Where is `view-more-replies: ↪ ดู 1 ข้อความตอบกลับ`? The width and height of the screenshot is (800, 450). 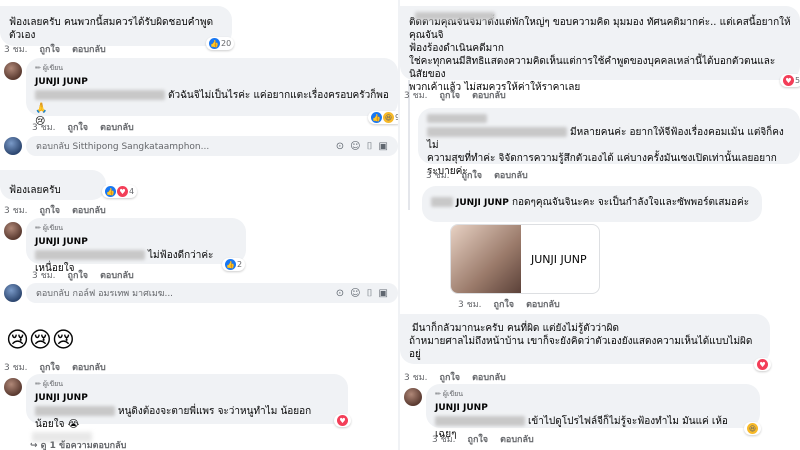 view-more-replies: ↪ ดู 1 ข้อความตอบกลับ is located at coordinates (78, 444).